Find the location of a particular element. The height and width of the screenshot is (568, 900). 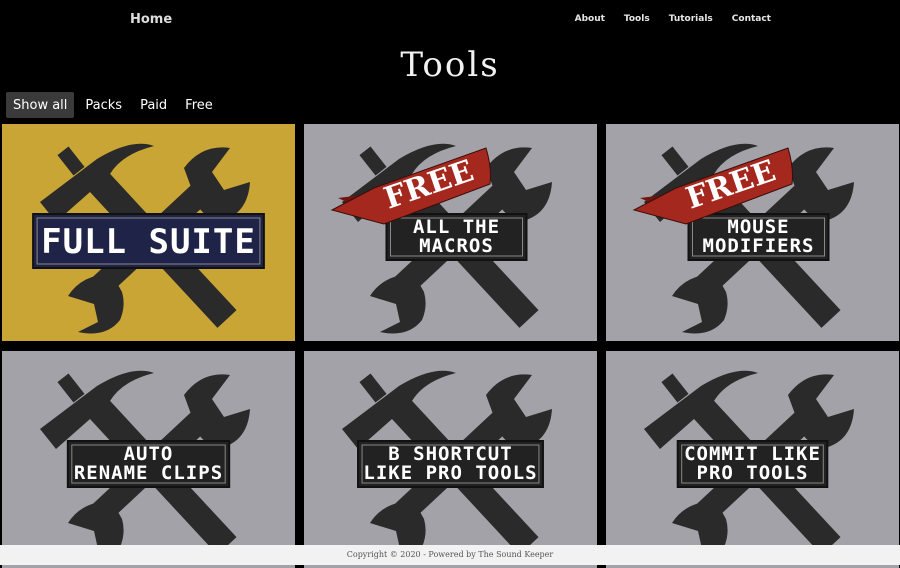

tool-card-artwork: FULL SUITE is located at coordinates (148, 232).